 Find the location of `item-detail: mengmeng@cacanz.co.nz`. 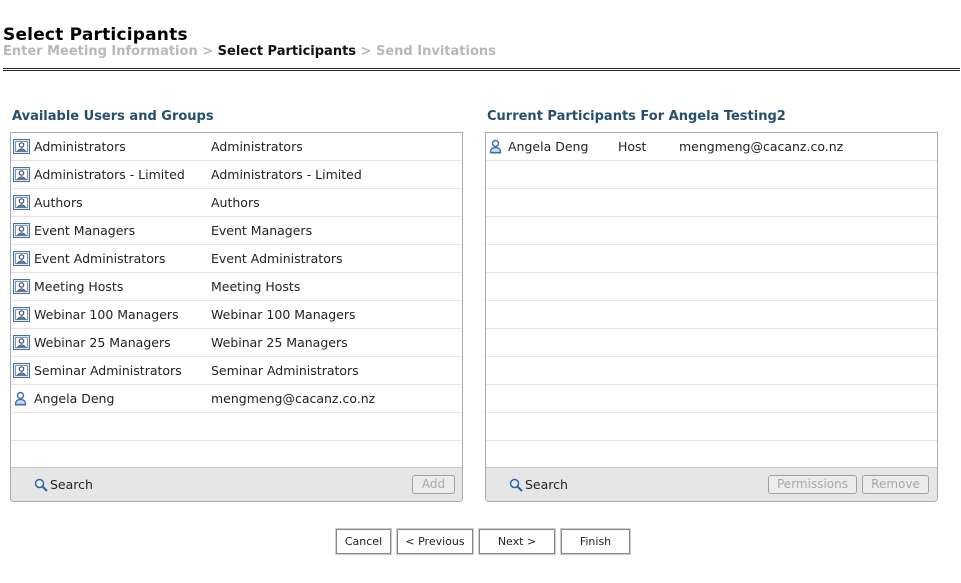

item-detail: mengmeng@cacanz.co.nz is located at coordinates (293, 398).